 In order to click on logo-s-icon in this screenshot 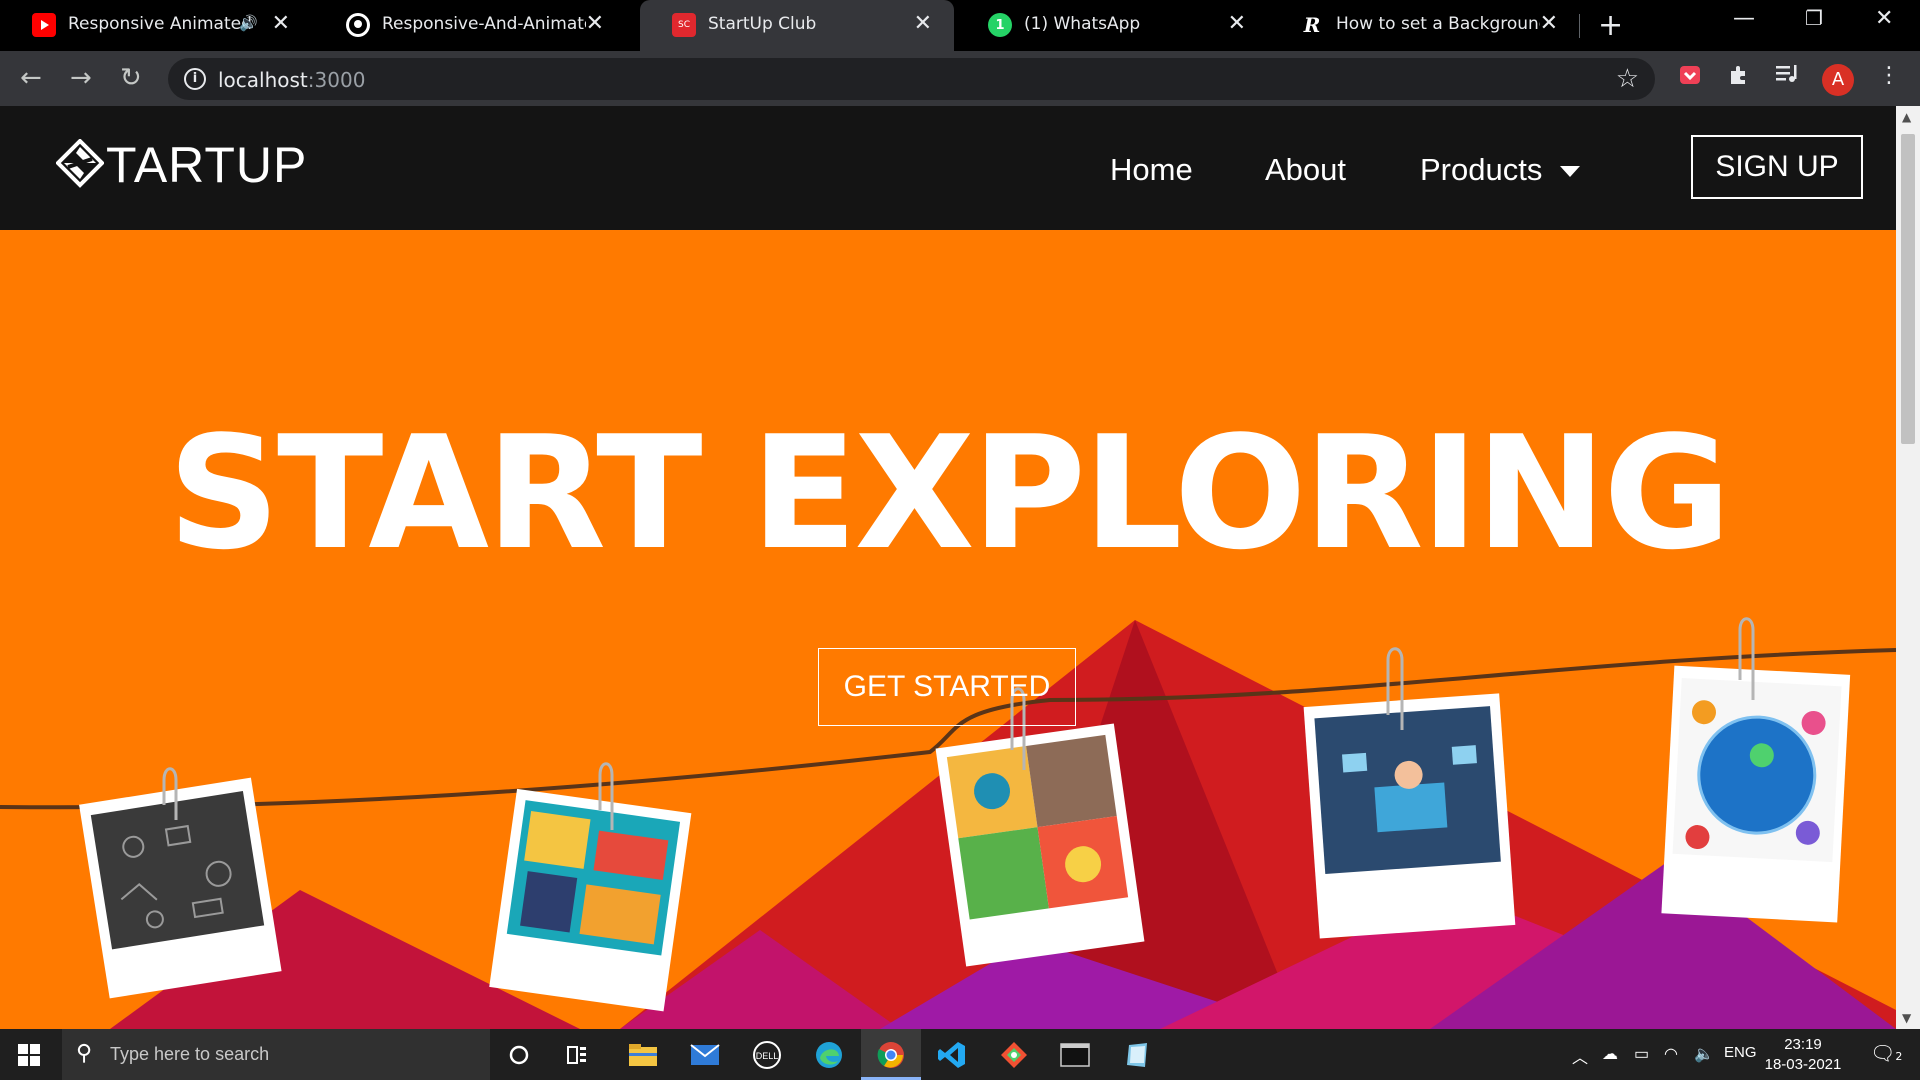, I will do `click(80, 163)`.